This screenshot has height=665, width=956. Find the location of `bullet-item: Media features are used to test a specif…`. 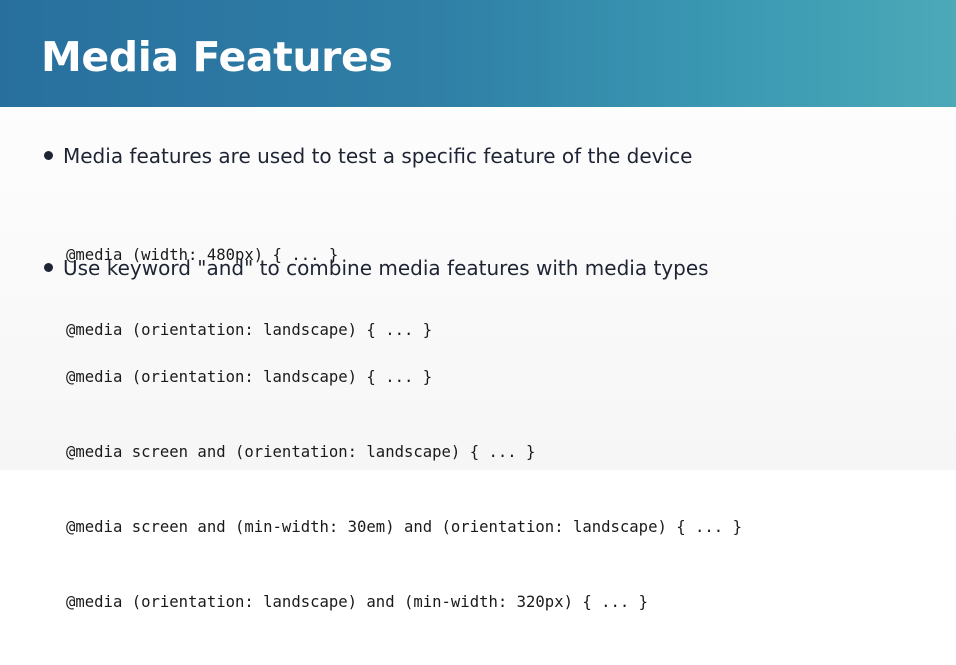

bullet-item: Media features are used to test a specif… is located at coordinates (368, 156).